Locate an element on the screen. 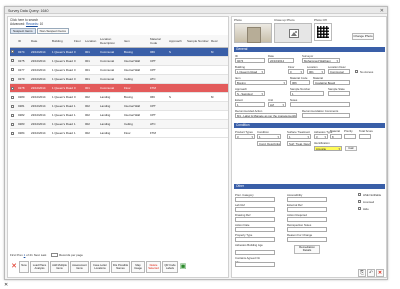 The image size is (400, 289). notes-field is located at coordinates (320, 104).